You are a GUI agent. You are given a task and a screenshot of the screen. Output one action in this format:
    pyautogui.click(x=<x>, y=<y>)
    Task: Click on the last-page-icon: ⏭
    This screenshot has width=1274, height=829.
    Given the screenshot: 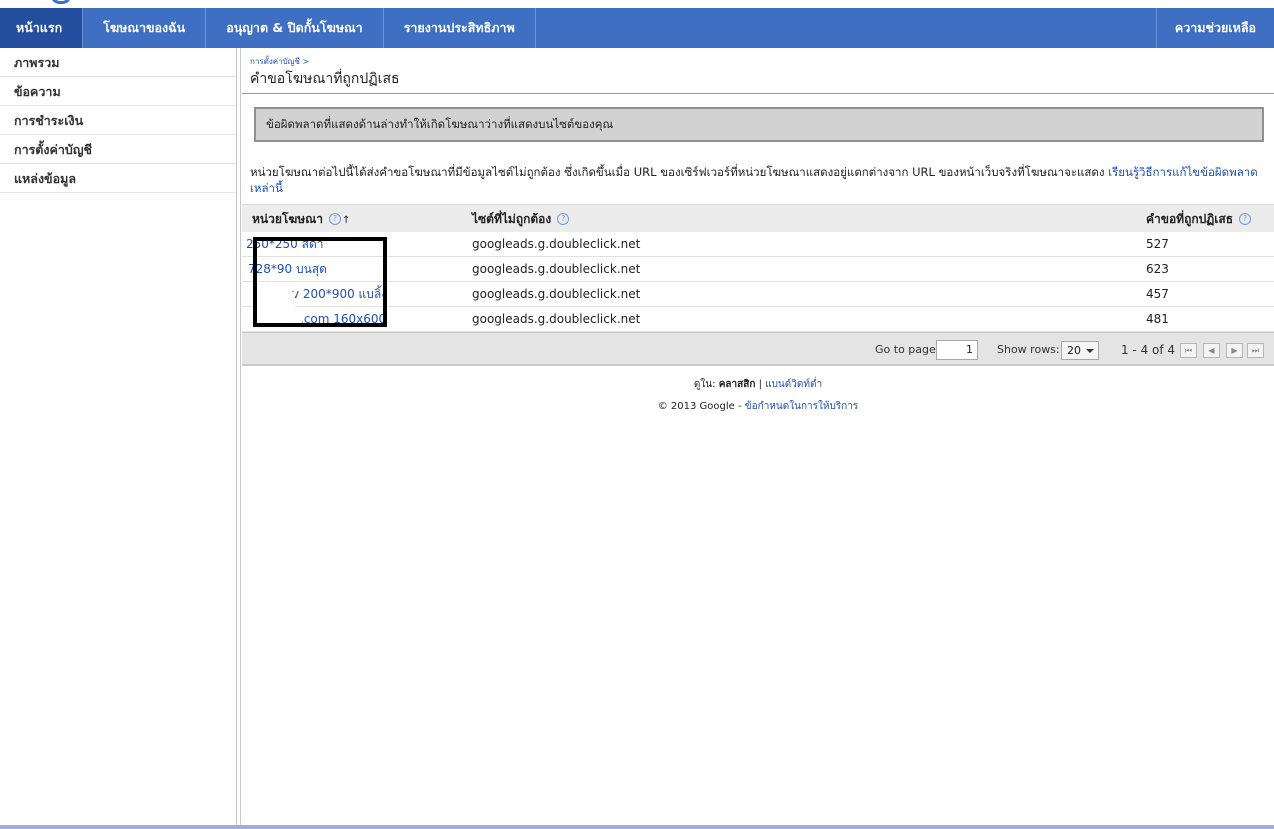 What is the action you would take?
    pyautogui.click(x=1255, y=350)
    